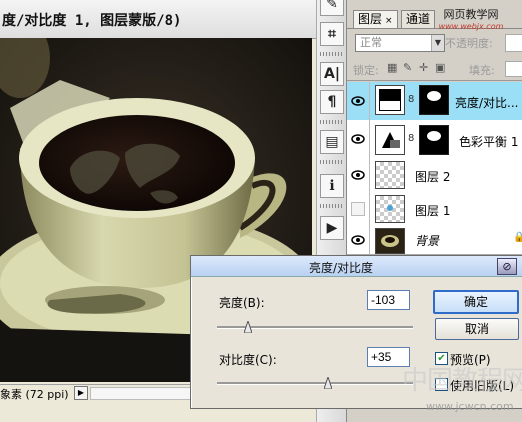 This screenshot has width=522, height=422. What do you see at coordinates (315, 383) in the screenshot?
I see `contrast-slider-track` at bounding box center [315, 383].